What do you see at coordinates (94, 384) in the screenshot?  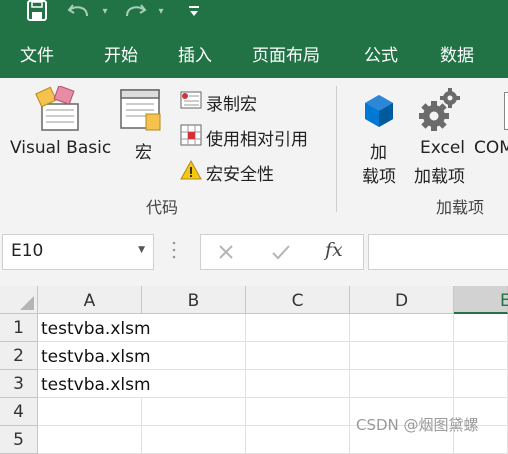 I see `cell-a3: testvba.xlsm` at bounding box center [94, 384].